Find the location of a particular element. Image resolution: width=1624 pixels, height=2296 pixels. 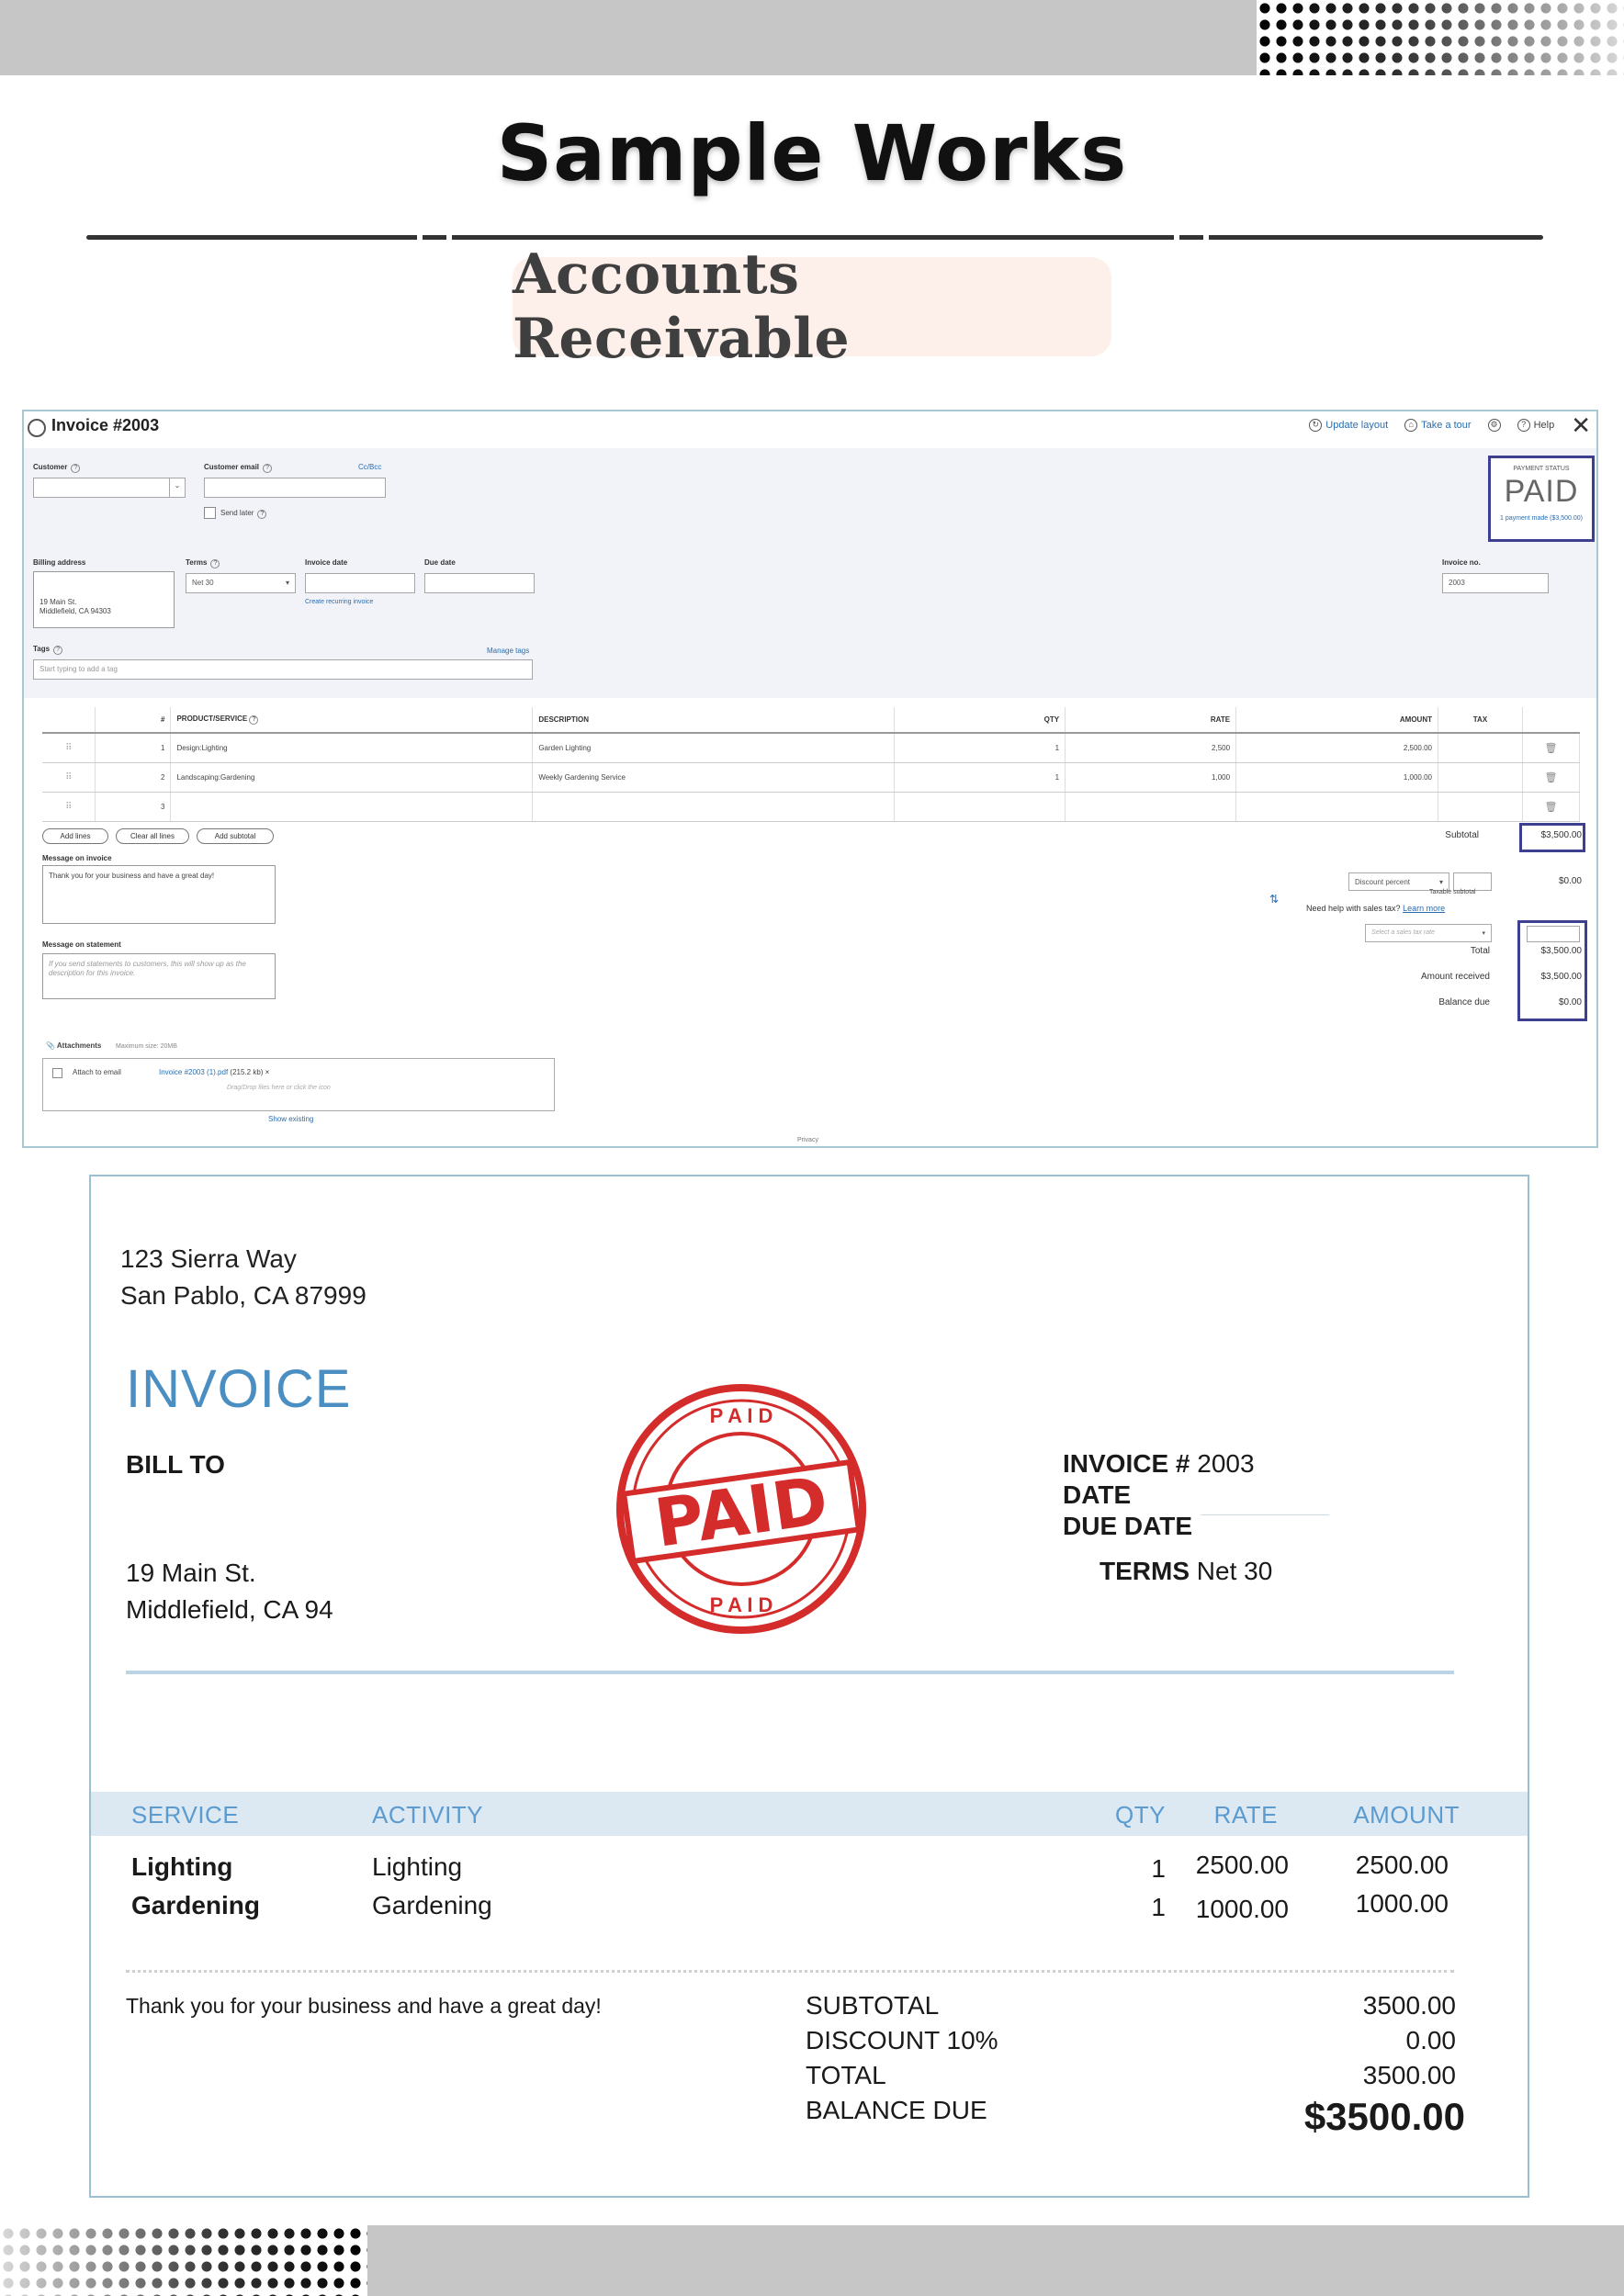

invoice-no-input: 2003 is located at coordinates (1495, 583).